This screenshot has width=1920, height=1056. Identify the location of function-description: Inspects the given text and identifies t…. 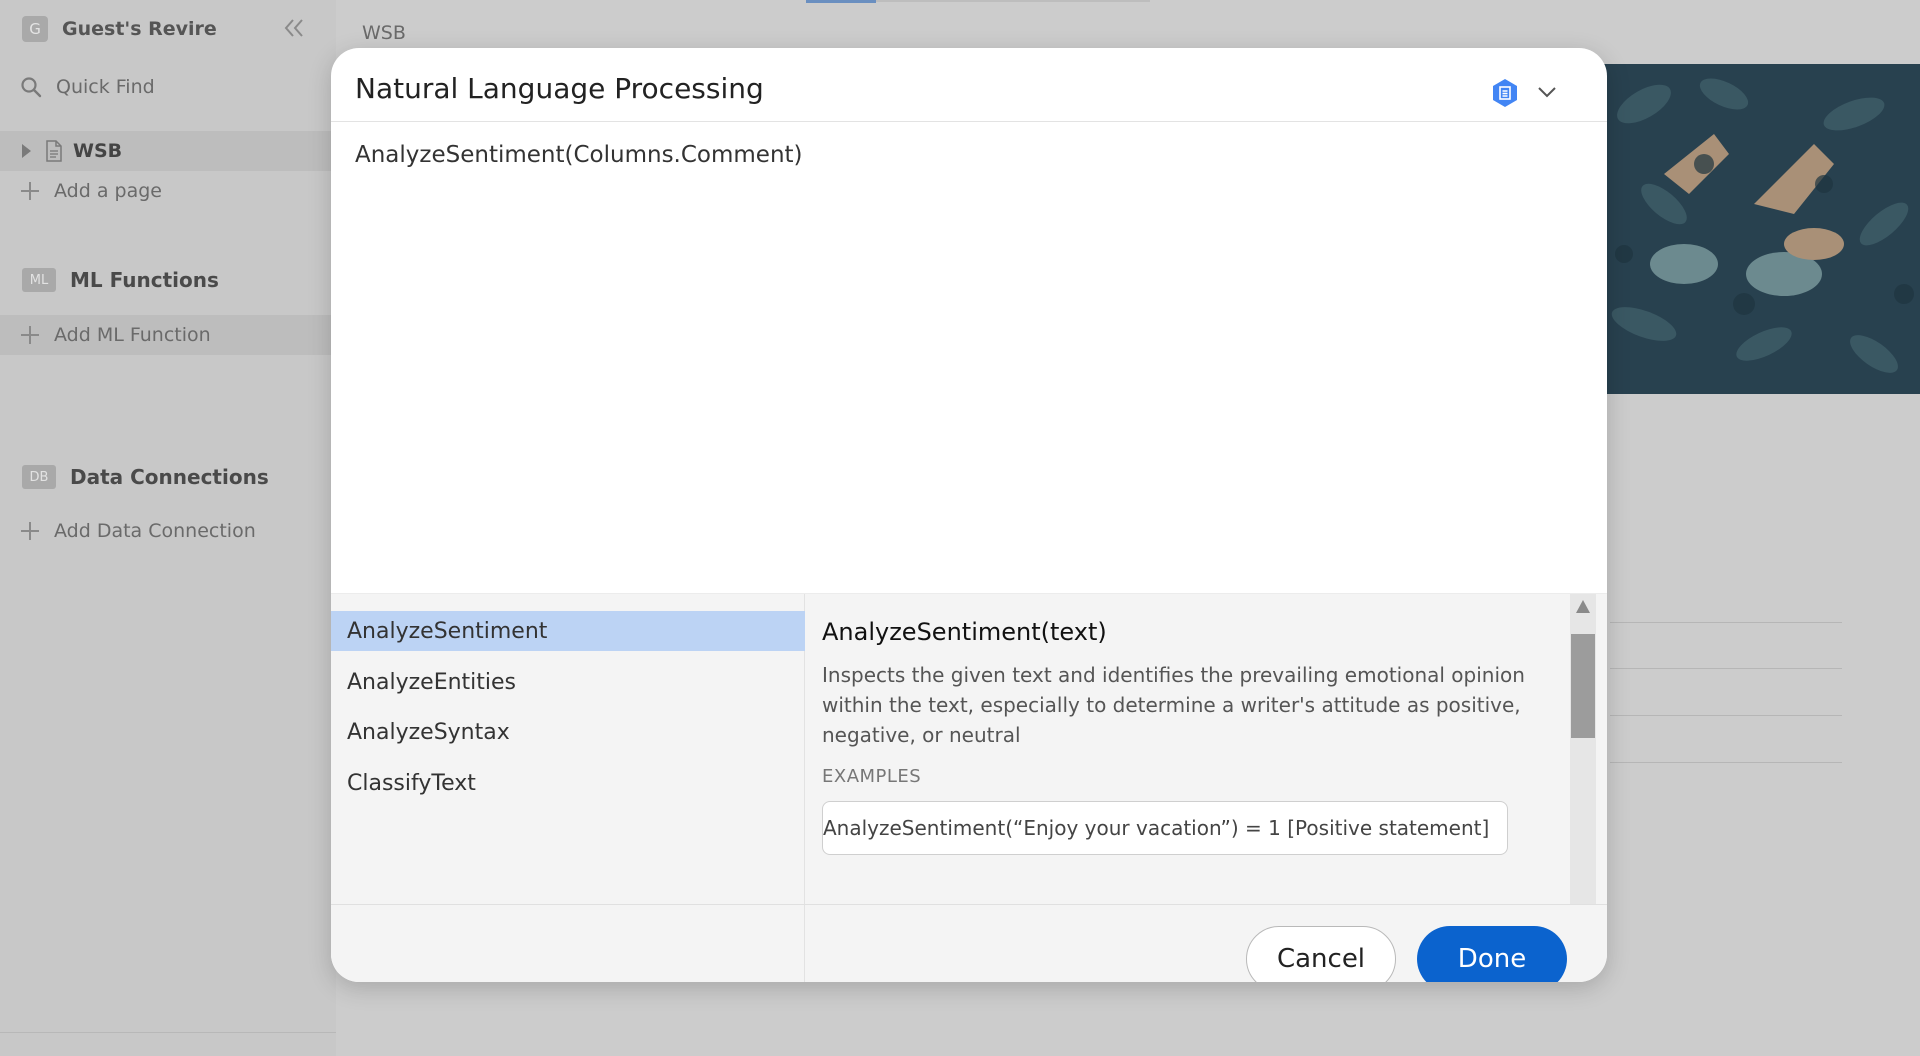
(1173, 705).